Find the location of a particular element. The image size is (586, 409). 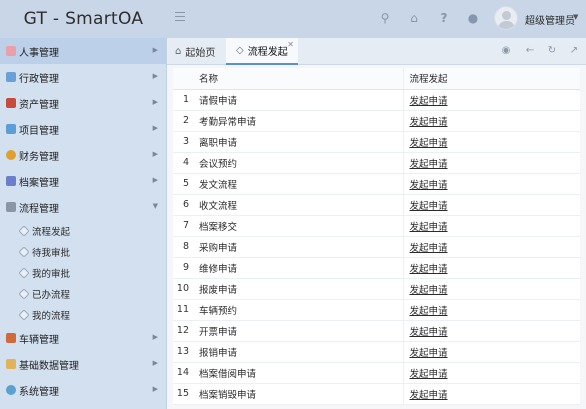

close-icon: ✕ is located at coordinates (290, 44).